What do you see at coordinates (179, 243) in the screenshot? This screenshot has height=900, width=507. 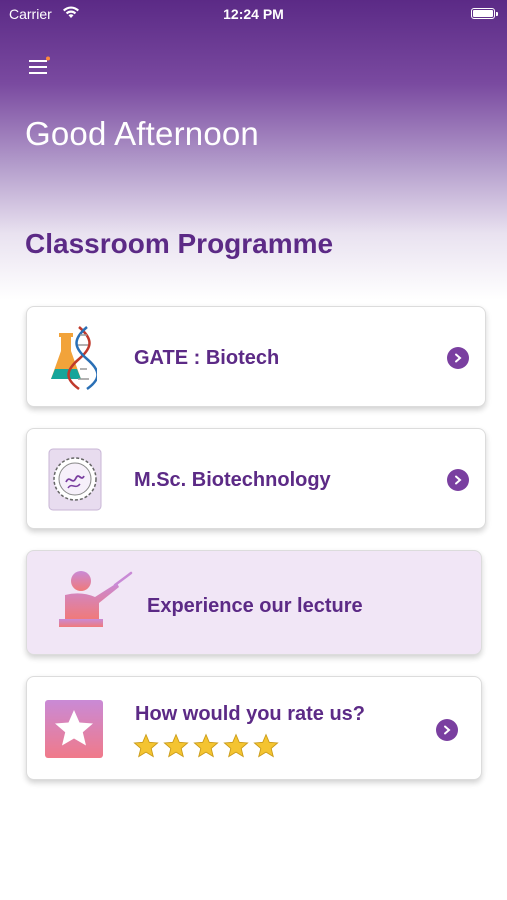 I see `section-title: Classroom Programme` at bounding box center [179, 243].